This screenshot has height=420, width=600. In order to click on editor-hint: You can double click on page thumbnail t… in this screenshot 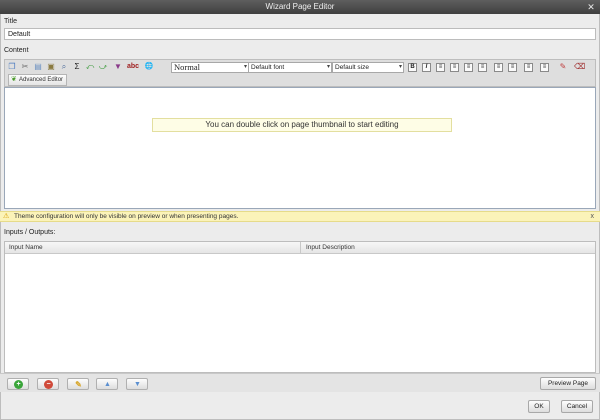, I will do `click(302, 125)`.